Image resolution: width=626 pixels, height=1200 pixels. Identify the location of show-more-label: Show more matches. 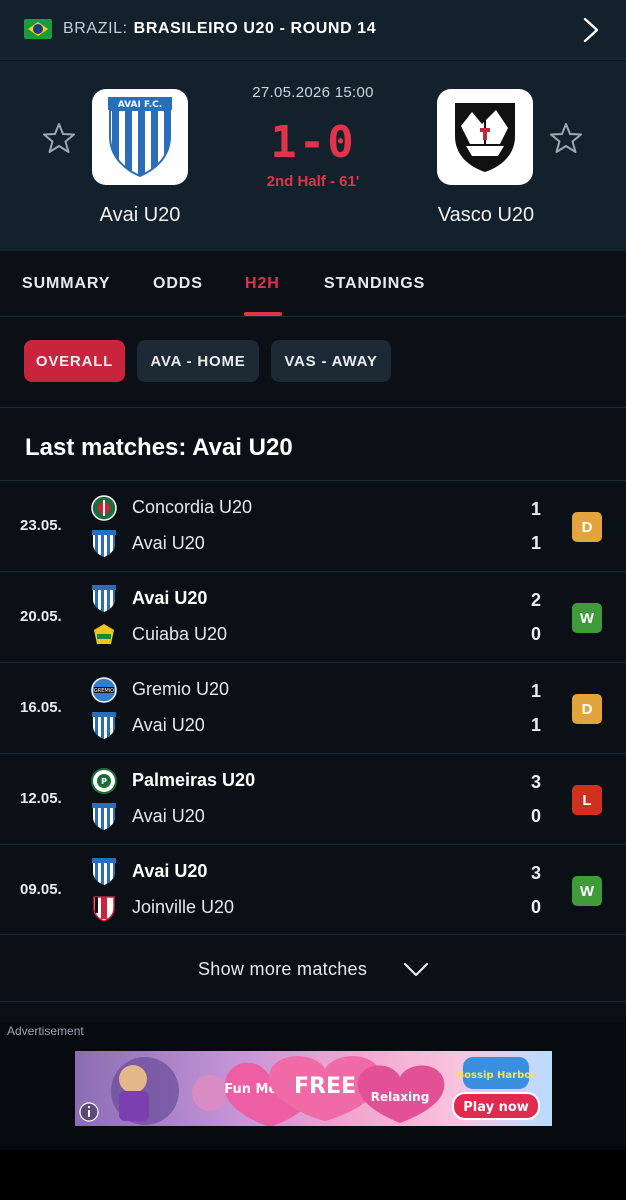
(283, 969).